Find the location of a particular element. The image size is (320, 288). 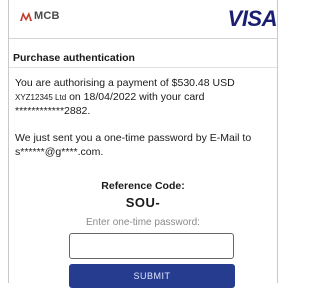

mcb-logo: MCB is located at coordinates (39, 16).